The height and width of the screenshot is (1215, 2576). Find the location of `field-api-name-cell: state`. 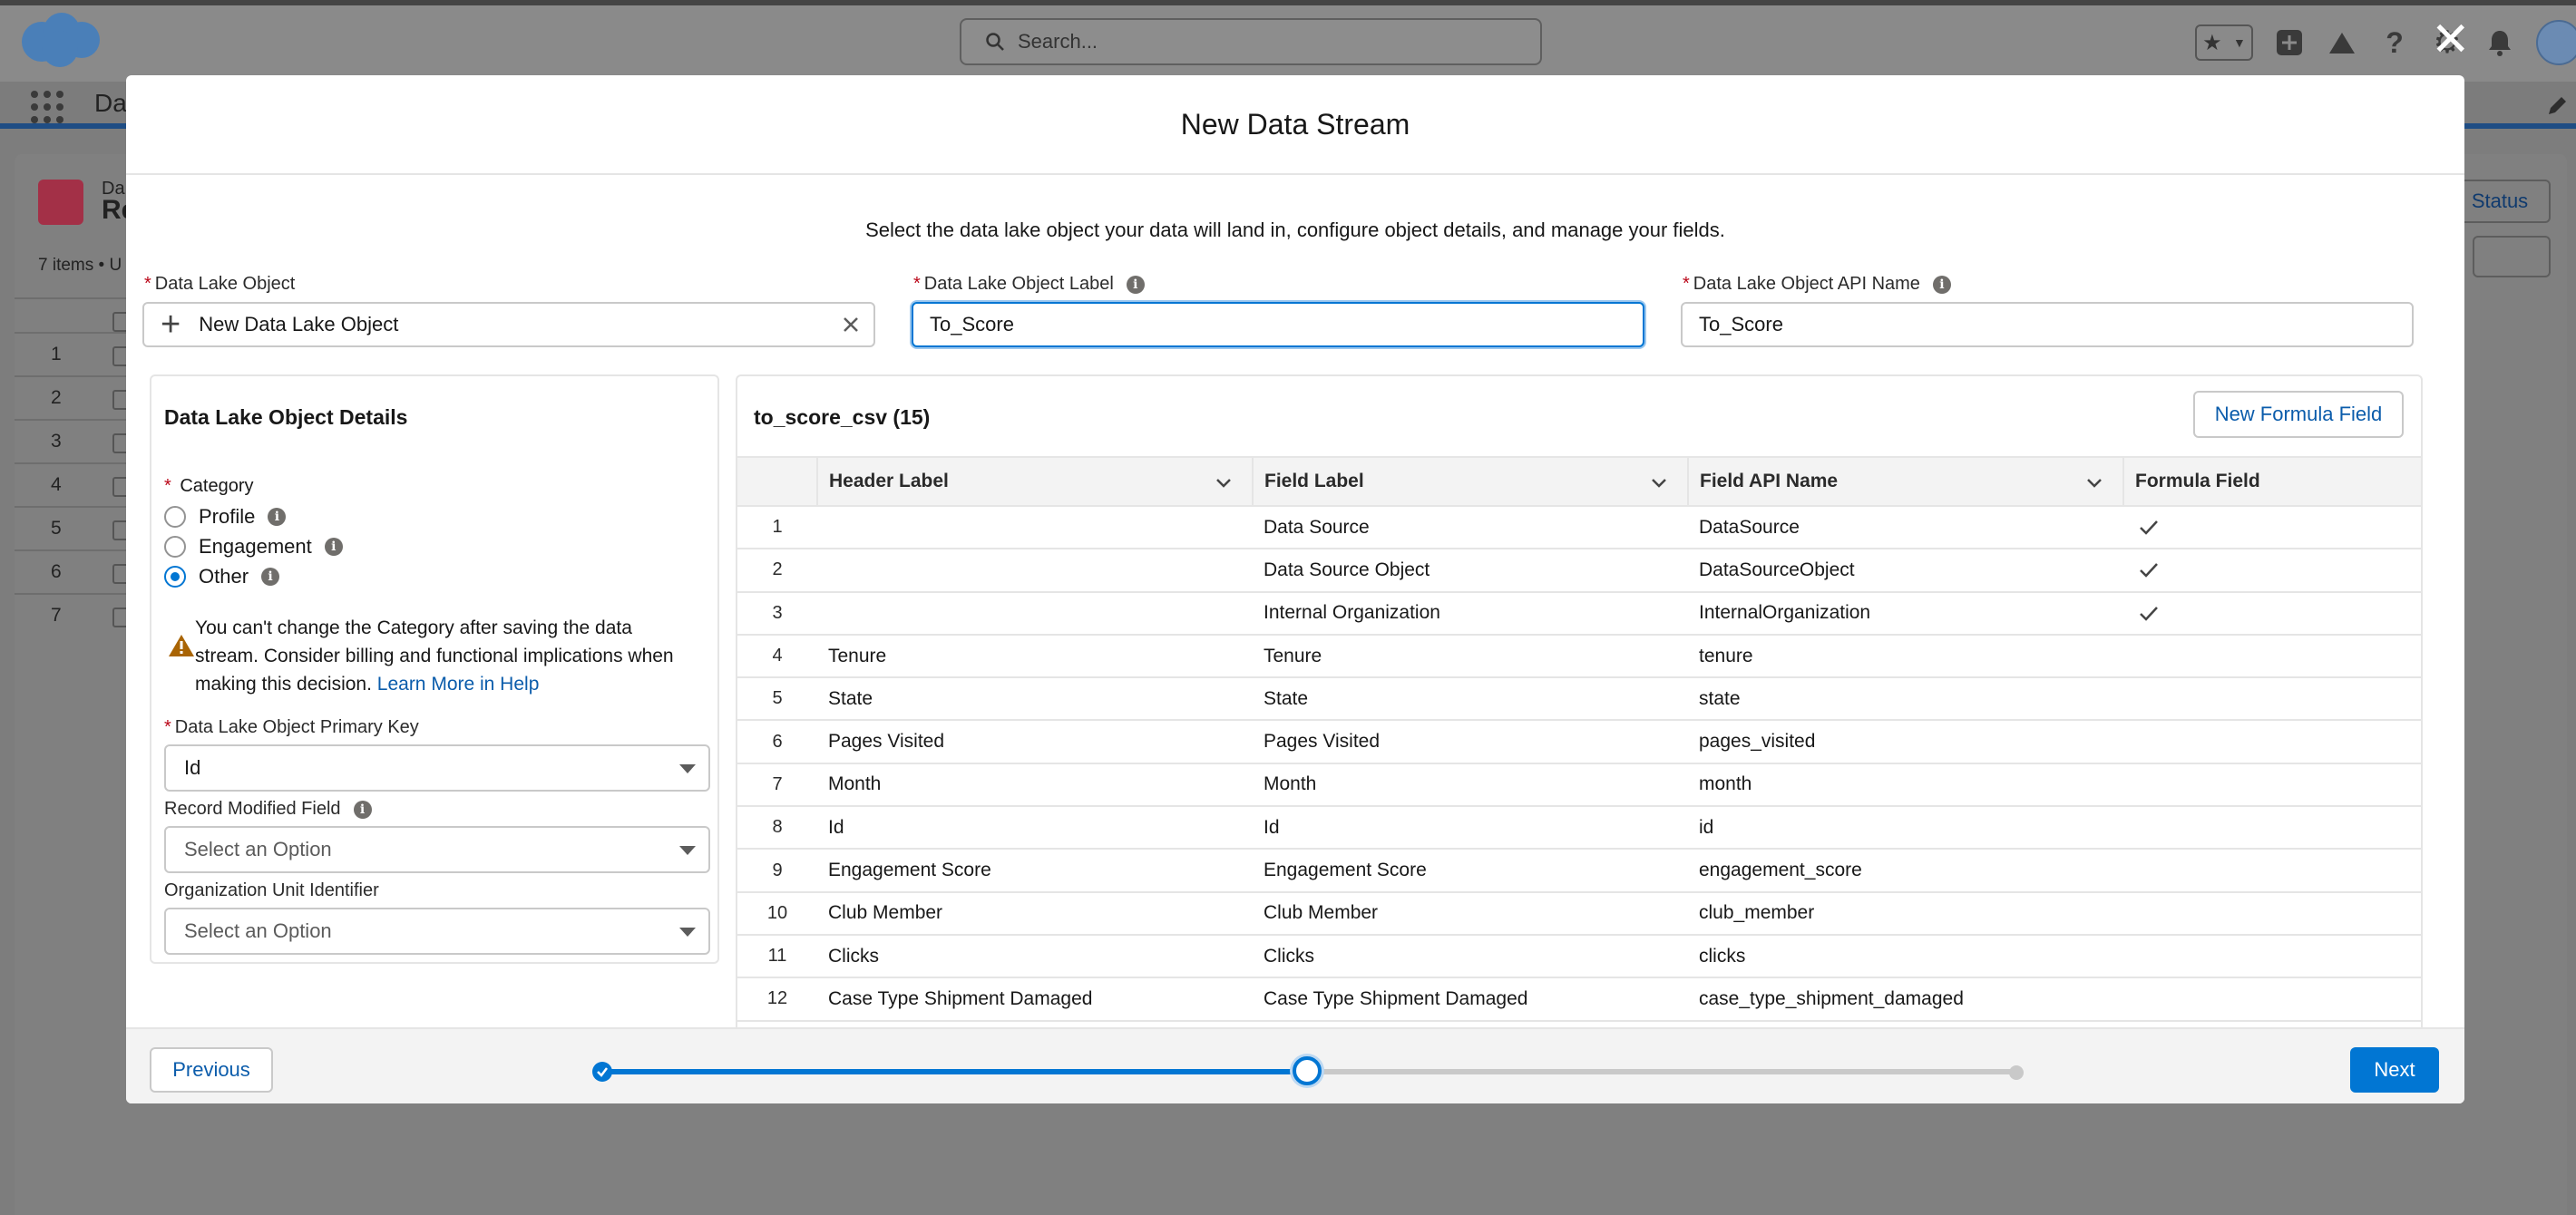

field-api-name-cell: state is located at coordinates (1905, 700).